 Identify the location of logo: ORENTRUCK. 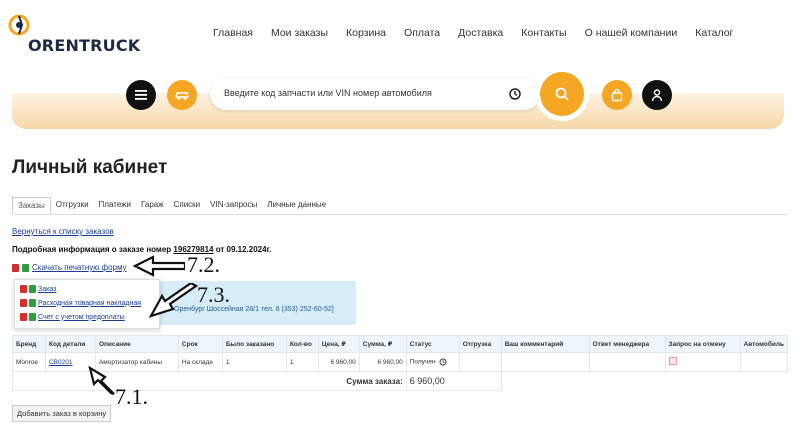
(78, 34).